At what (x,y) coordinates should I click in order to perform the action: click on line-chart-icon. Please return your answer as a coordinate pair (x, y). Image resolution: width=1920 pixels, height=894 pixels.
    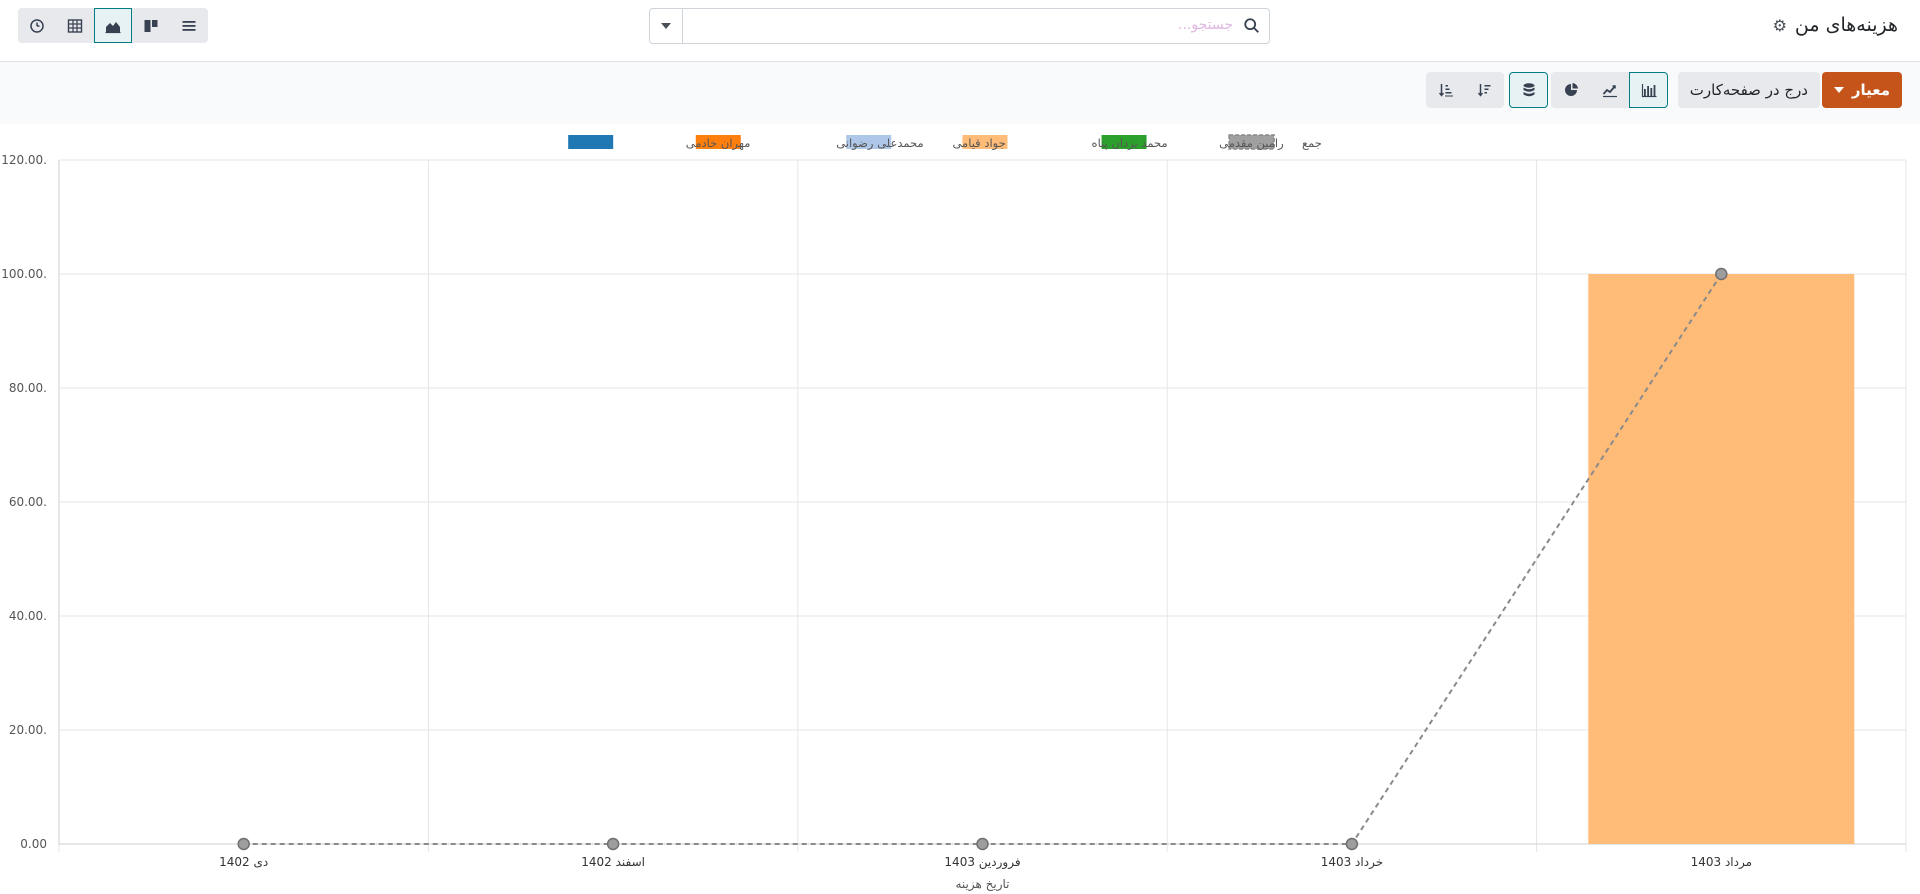
    Looking at the image, I should click on (1609, 91).